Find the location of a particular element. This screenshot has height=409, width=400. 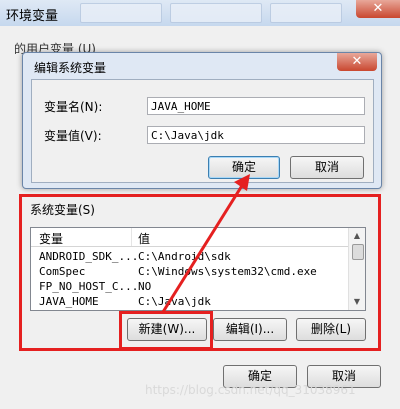

annotation-arrow is located at coordinates (205, 243).